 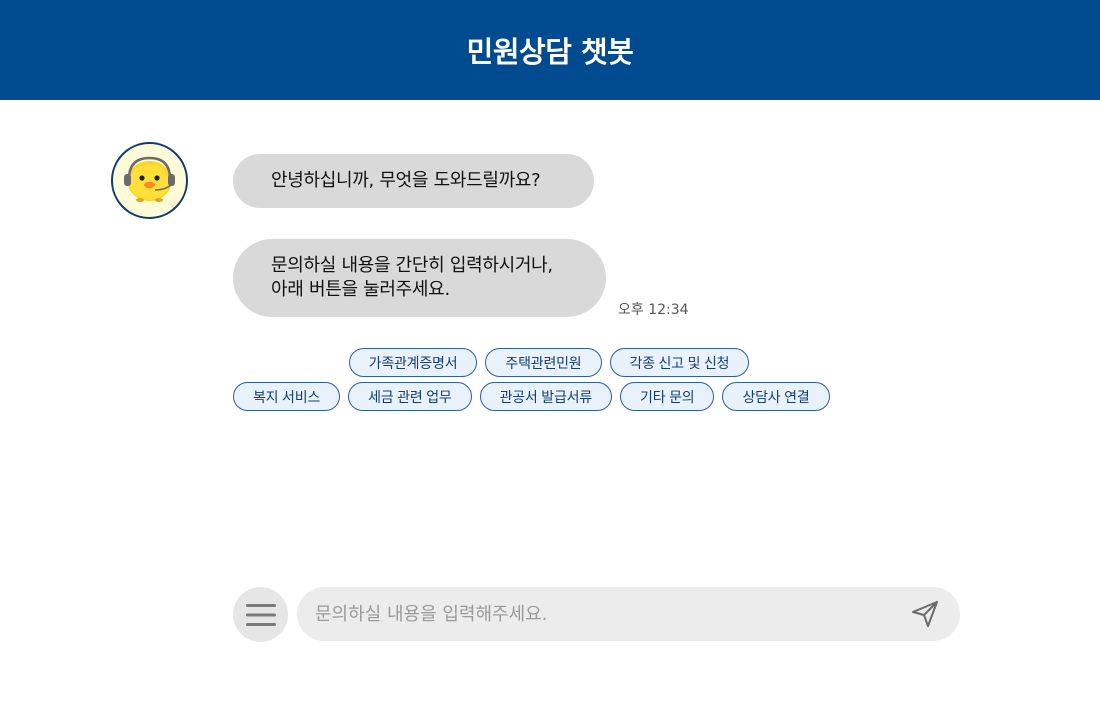 What do you see at coordinates (605, 614) in the screenshot?
I see `message-input` at bounding box center [605, 614].